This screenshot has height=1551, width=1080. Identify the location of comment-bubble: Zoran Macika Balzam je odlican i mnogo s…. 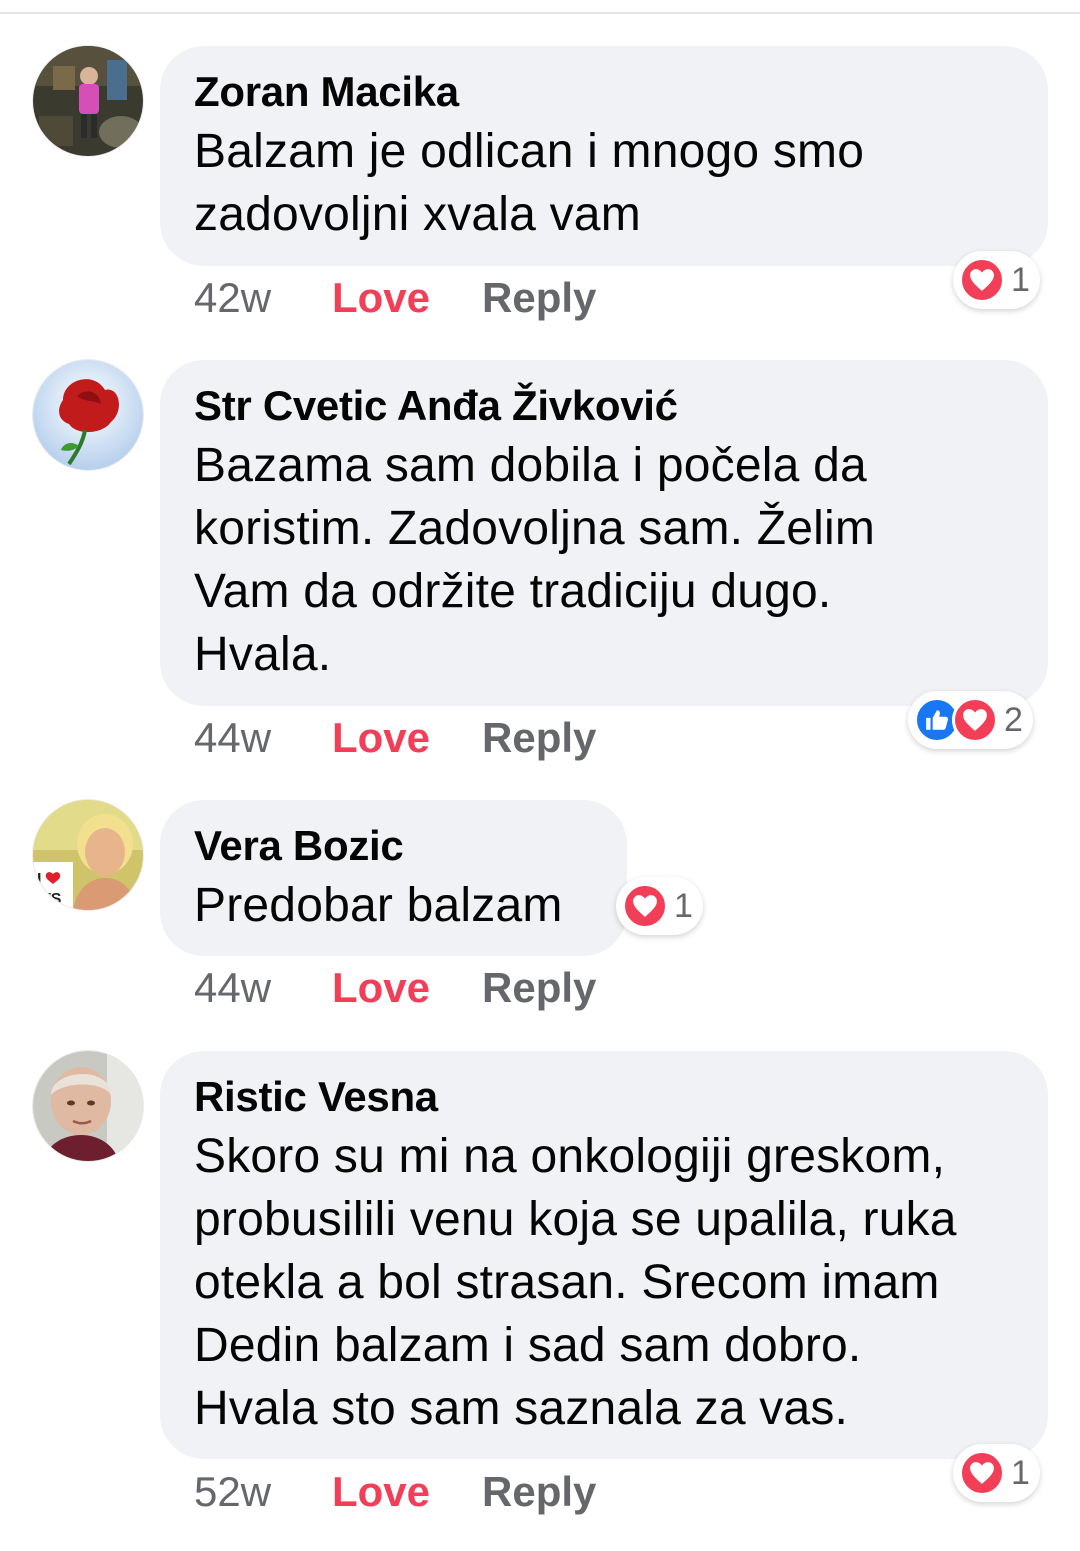
(604, 156).